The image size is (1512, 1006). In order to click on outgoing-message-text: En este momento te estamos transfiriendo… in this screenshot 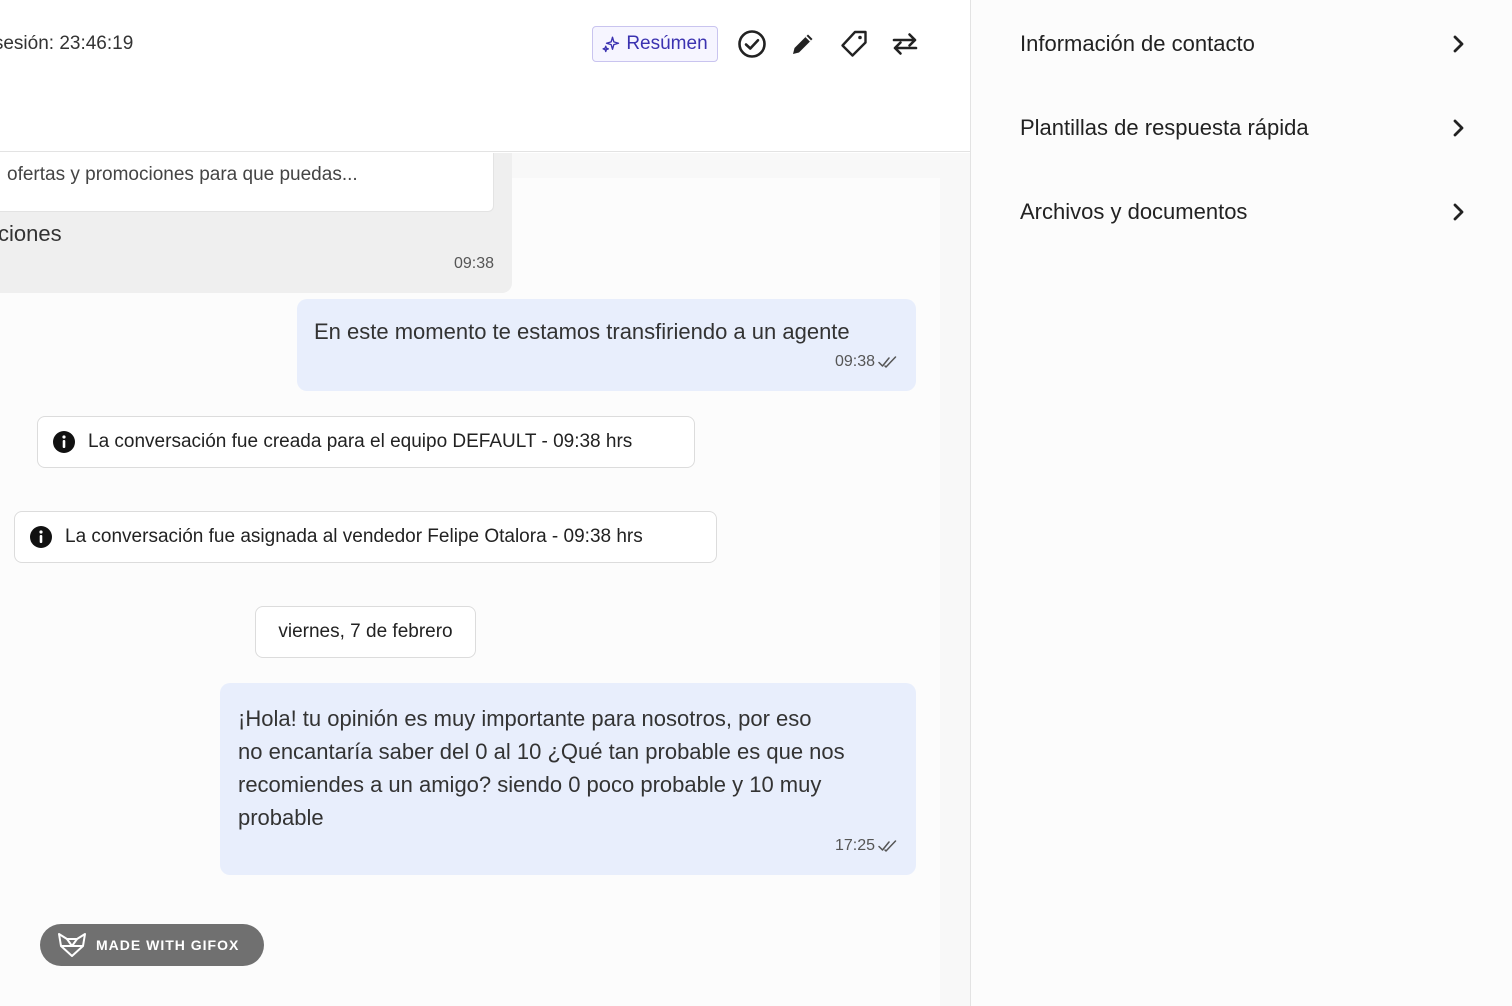, I will do `click(582, 331)`.